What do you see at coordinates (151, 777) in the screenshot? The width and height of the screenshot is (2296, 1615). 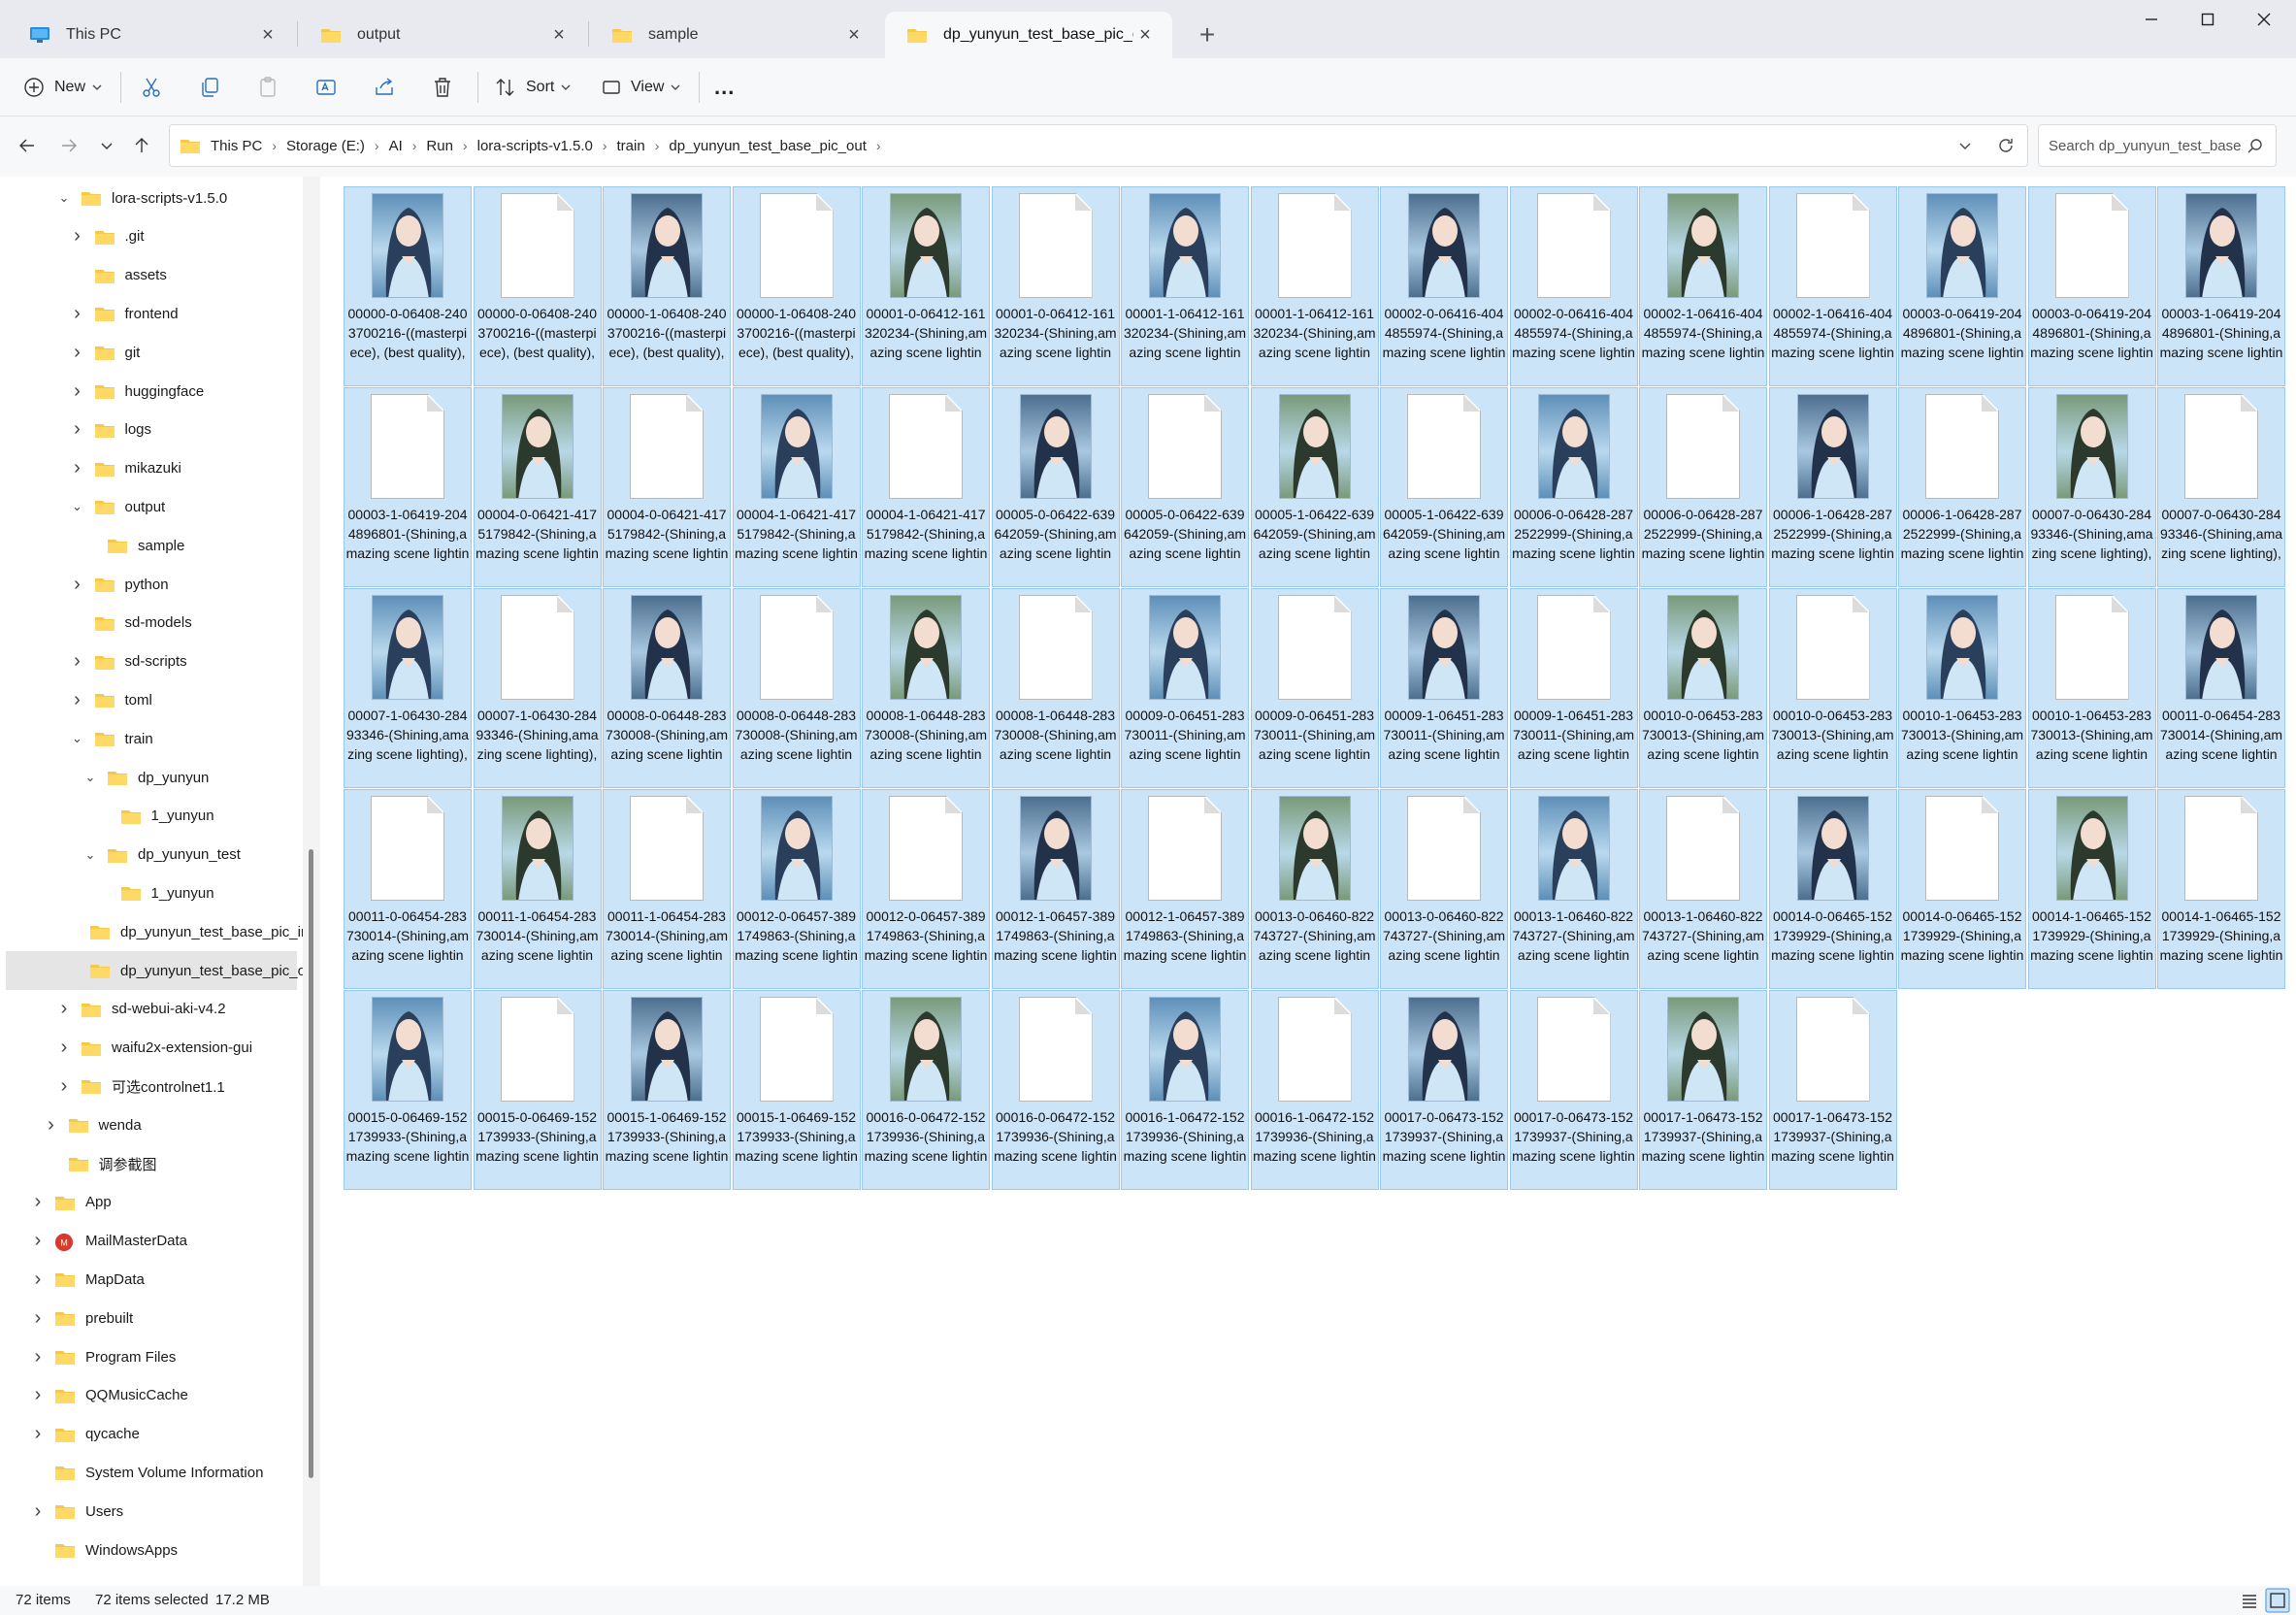 I see `sidebar-item: ⌄ dp_yunyun` at bounding box center [151, 777].